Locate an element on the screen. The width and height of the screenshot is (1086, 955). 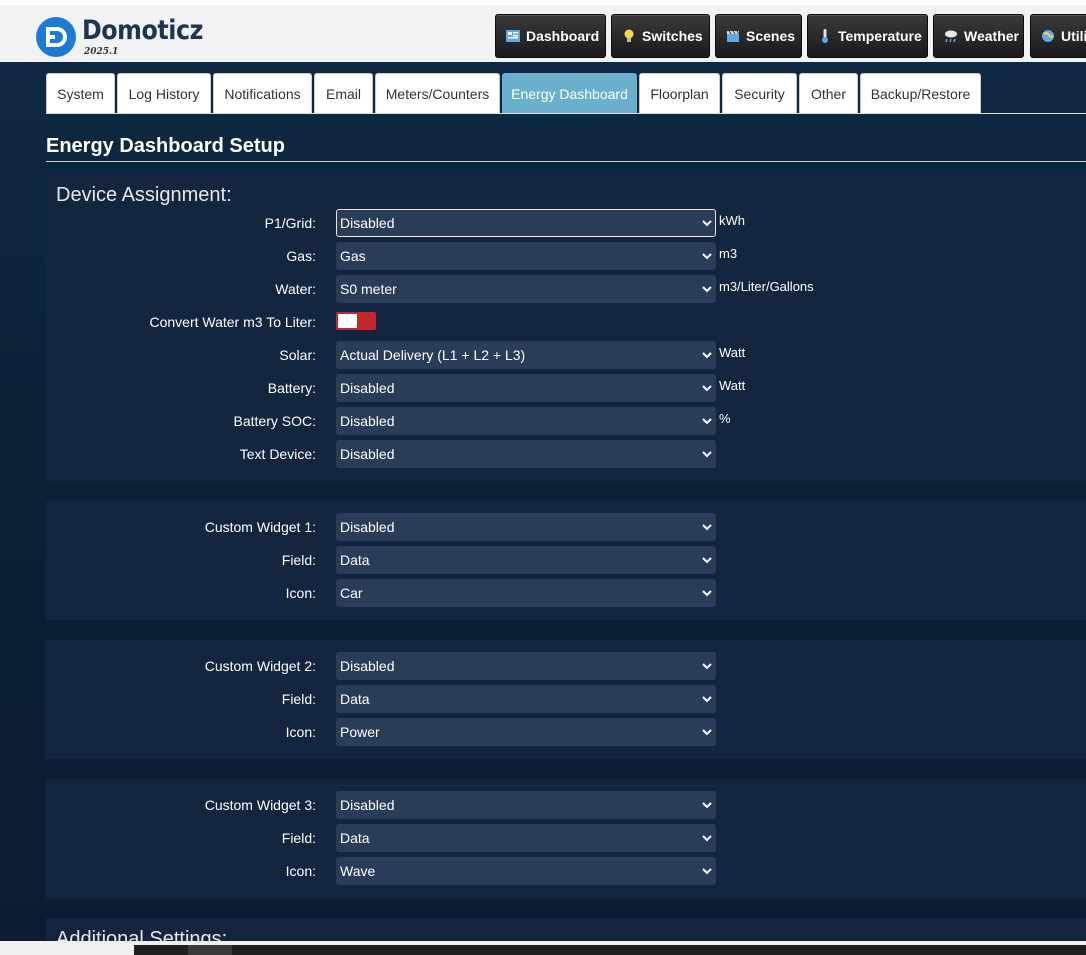
tab-floorplan: Floorplan is located at coordinates (679, 93).